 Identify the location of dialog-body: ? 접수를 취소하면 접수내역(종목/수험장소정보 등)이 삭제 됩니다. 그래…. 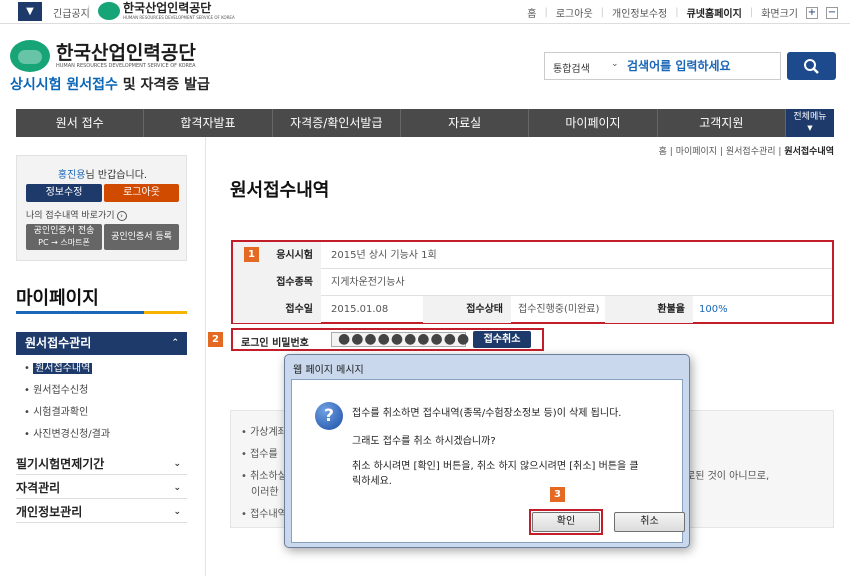
(488, 461).